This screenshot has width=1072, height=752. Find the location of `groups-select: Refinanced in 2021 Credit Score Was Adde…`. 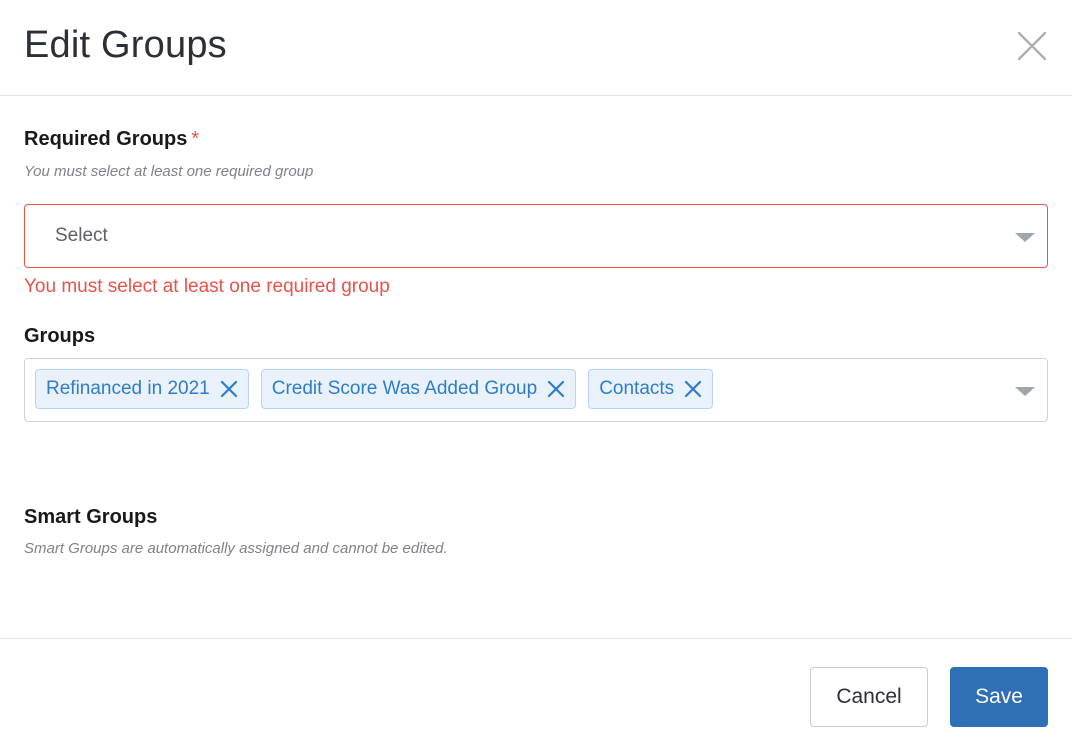

groups-select: Refinanced in 2021 Credit Score Was Adde… is located at coordinates (536, 390).